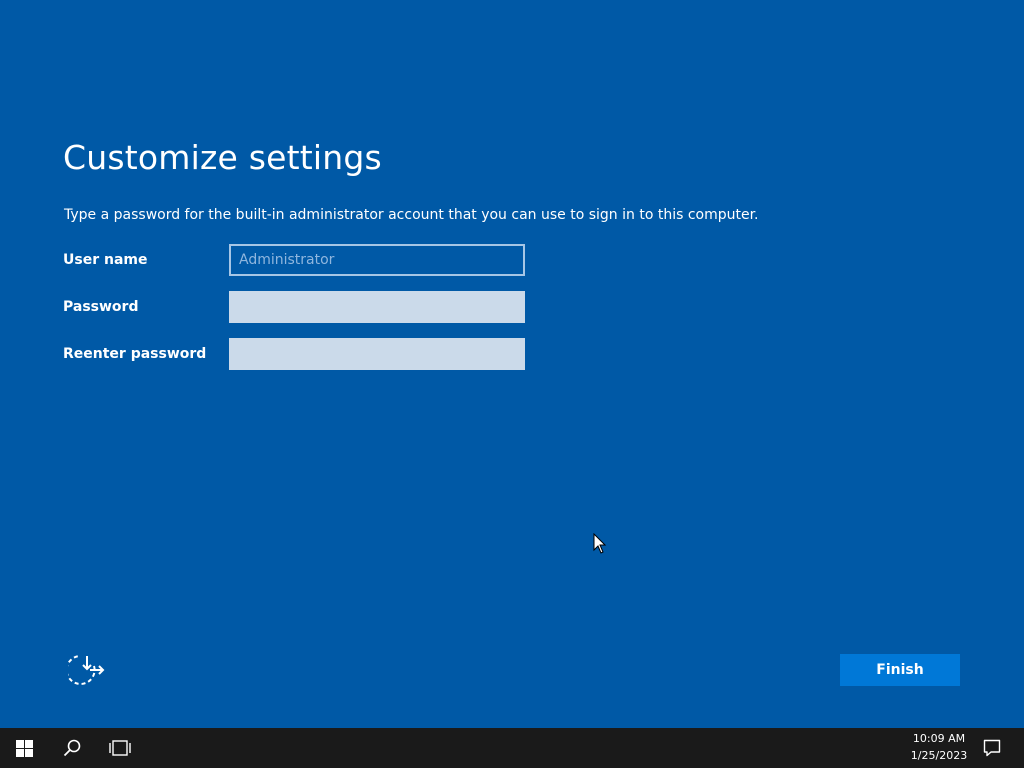  What do you see at coordinates (222, 157) in the screenshot?
I see `page-title: Customize settings` at bounding box center [222, 157].